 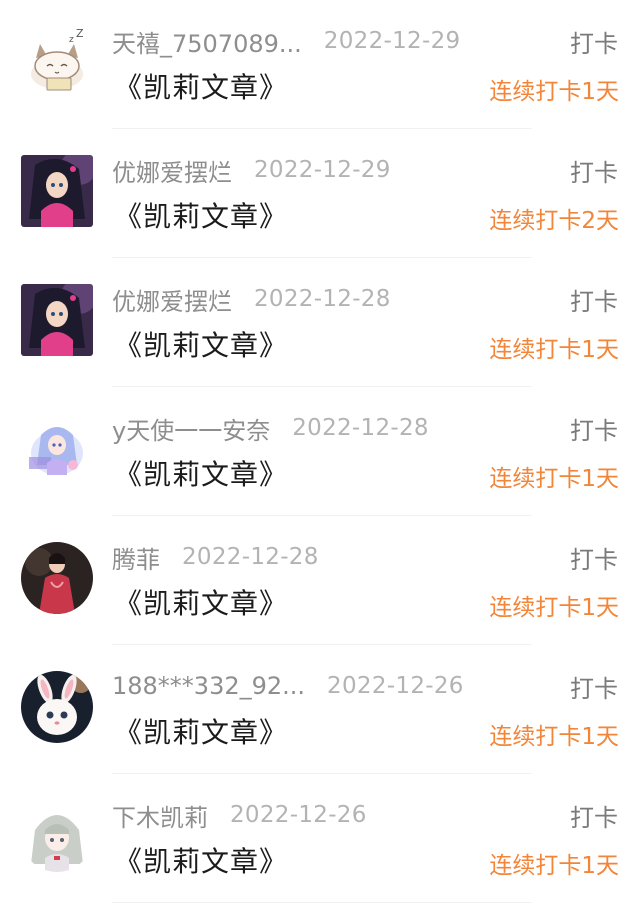 I want to click on checkin-record-item: 优娜爱摆烂 2022-12-28 《凯莉文章》 打卡 连续打卡1天, so click(x=320, y=322).